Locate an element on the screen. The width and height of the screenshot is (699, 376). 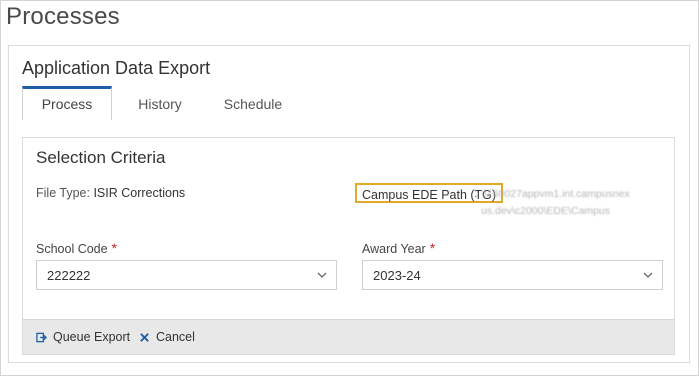
tab-schedule: Schedule is located at coordinates (253, 103).